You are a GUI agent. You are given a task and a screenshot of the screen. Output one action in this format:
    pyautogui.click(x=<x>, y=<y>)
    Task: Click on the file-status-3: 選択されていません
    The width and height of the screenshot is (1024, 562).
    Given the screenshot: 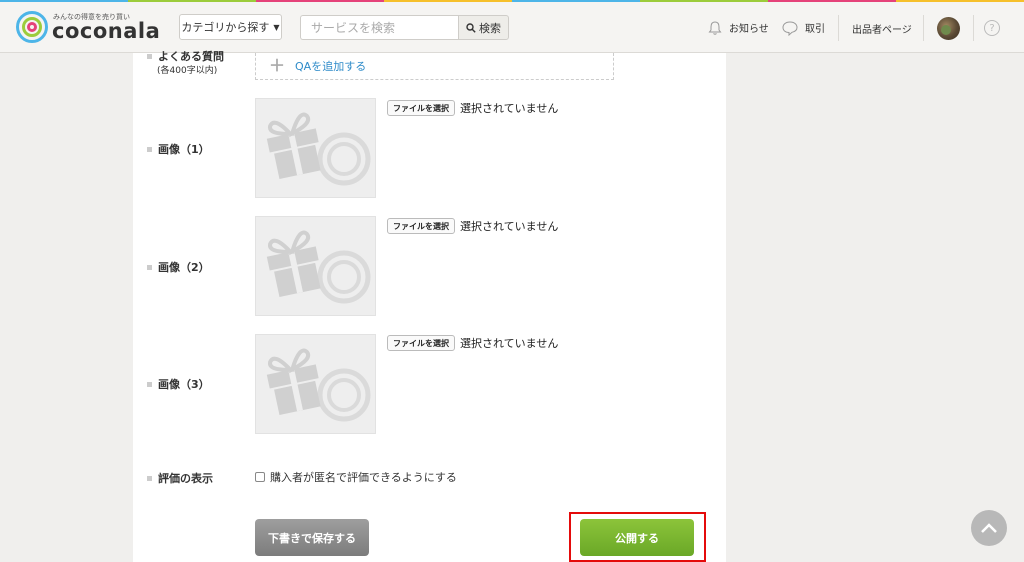 What is the action you would take?
    pyautogui.click(x=509, y=343)
    